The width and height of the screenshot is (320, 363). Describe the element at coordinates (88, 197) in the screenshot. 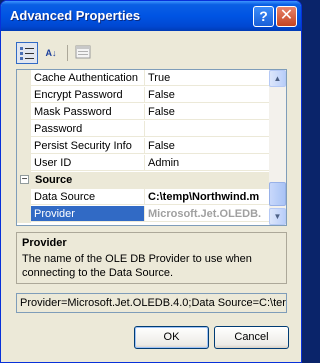

I see `property-name: Data Source` at that location.